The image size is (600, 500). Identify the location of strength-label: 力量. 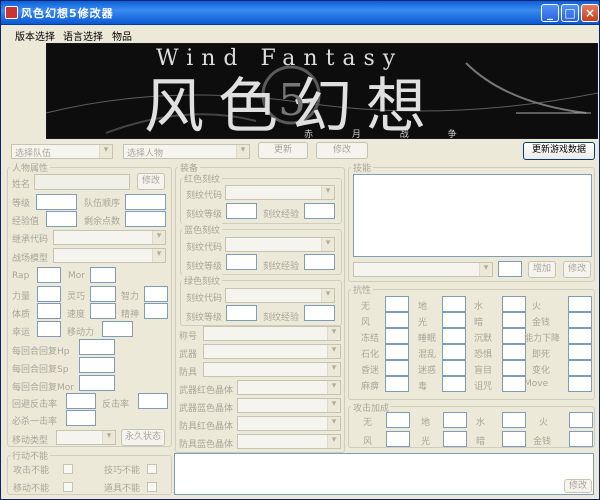
(21, 297).